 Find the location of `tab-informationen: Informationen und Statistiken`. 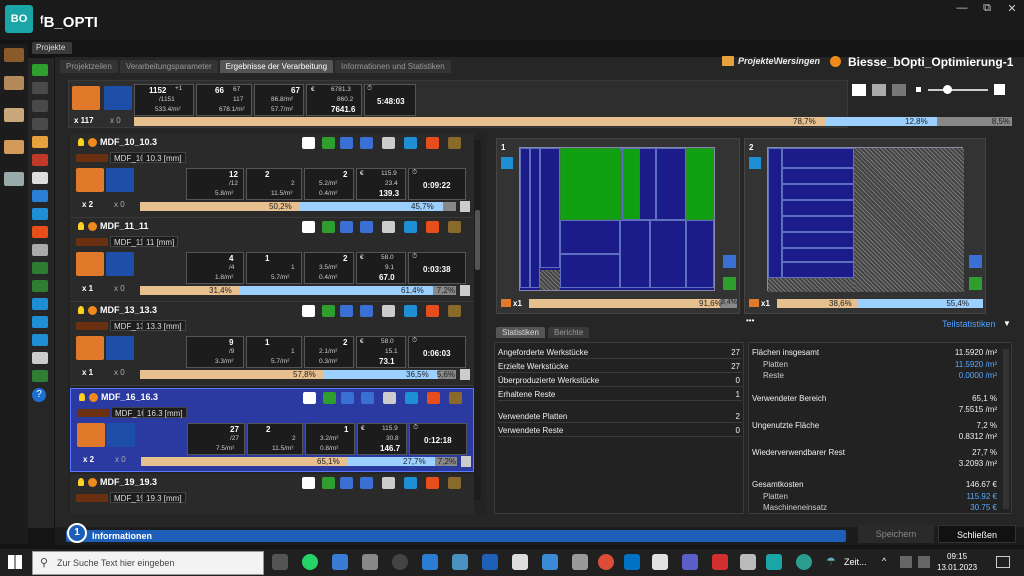

tab-informationen: Informationen und Statistiken is located at coordinates (393, 66).